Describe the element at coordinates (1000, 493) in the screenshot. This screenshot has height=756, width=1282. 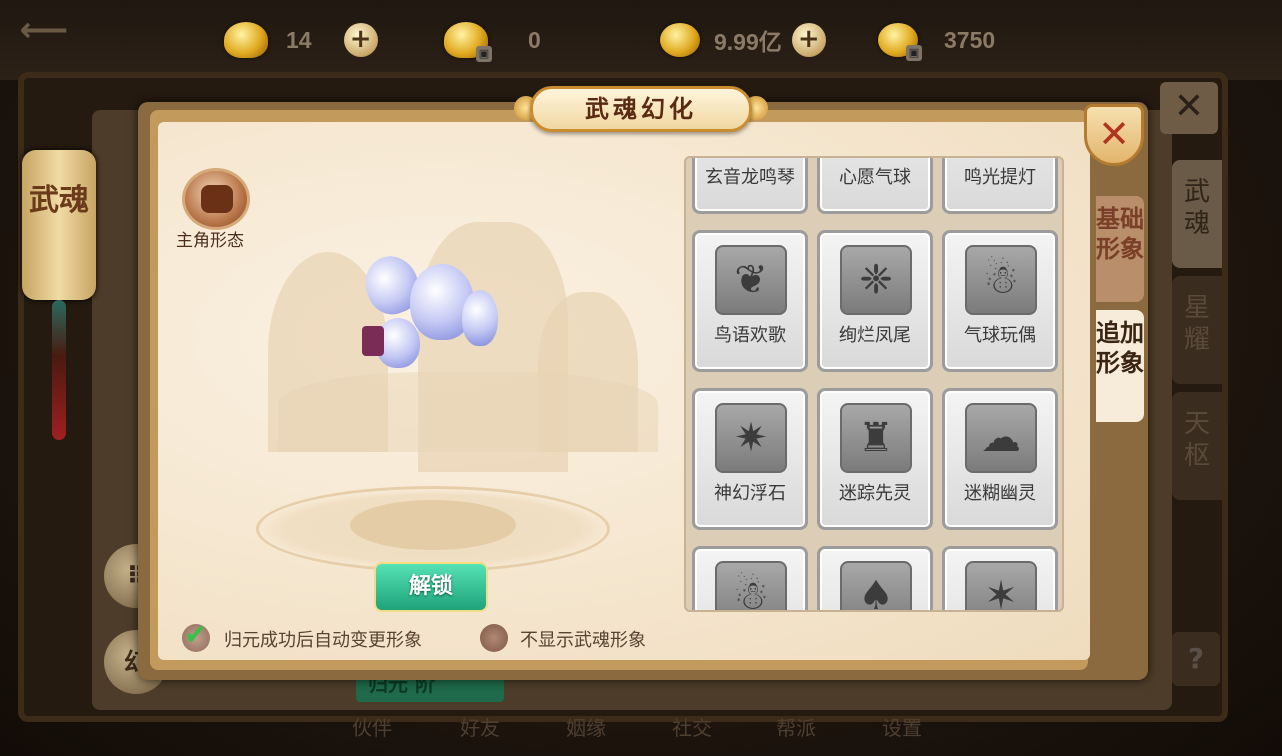
I see `skin-name: 迷糊幽灵` at that location.